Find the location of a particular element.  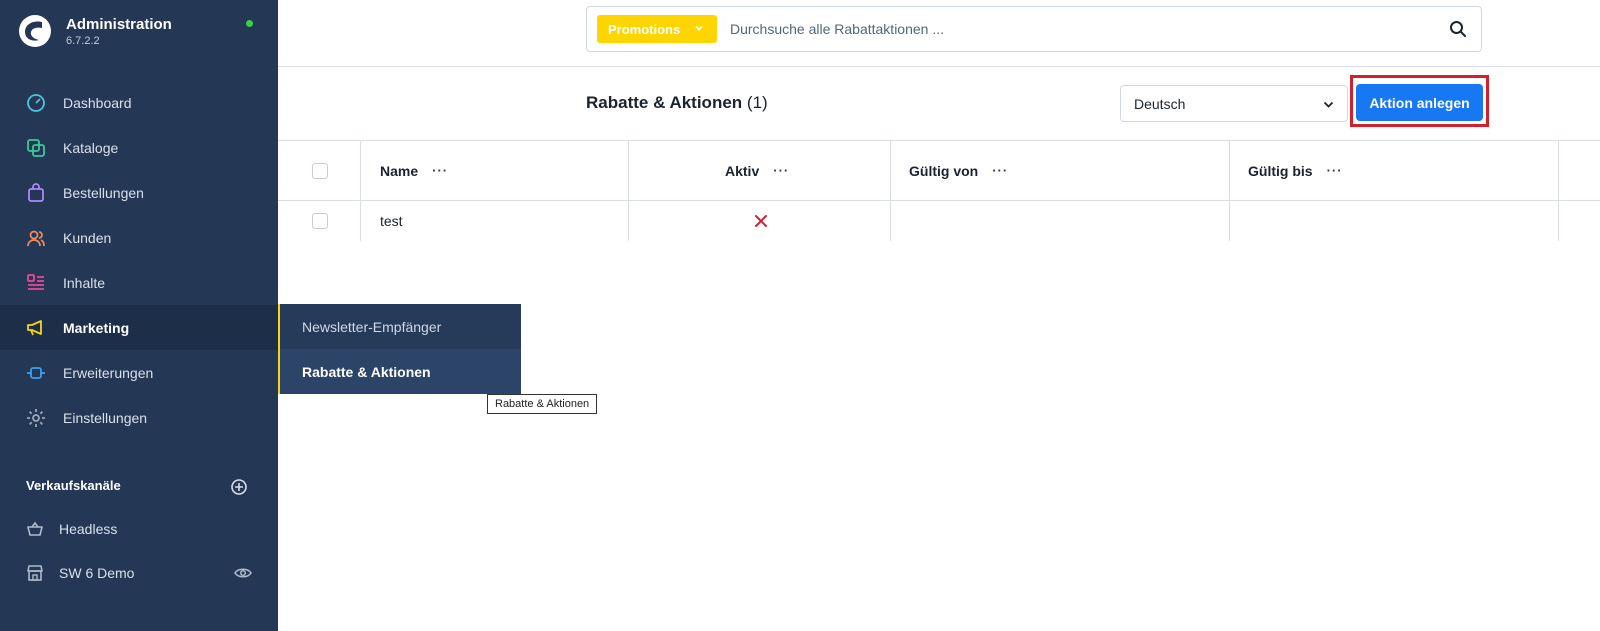

marketing-icon is located at coordinates (36, 328).